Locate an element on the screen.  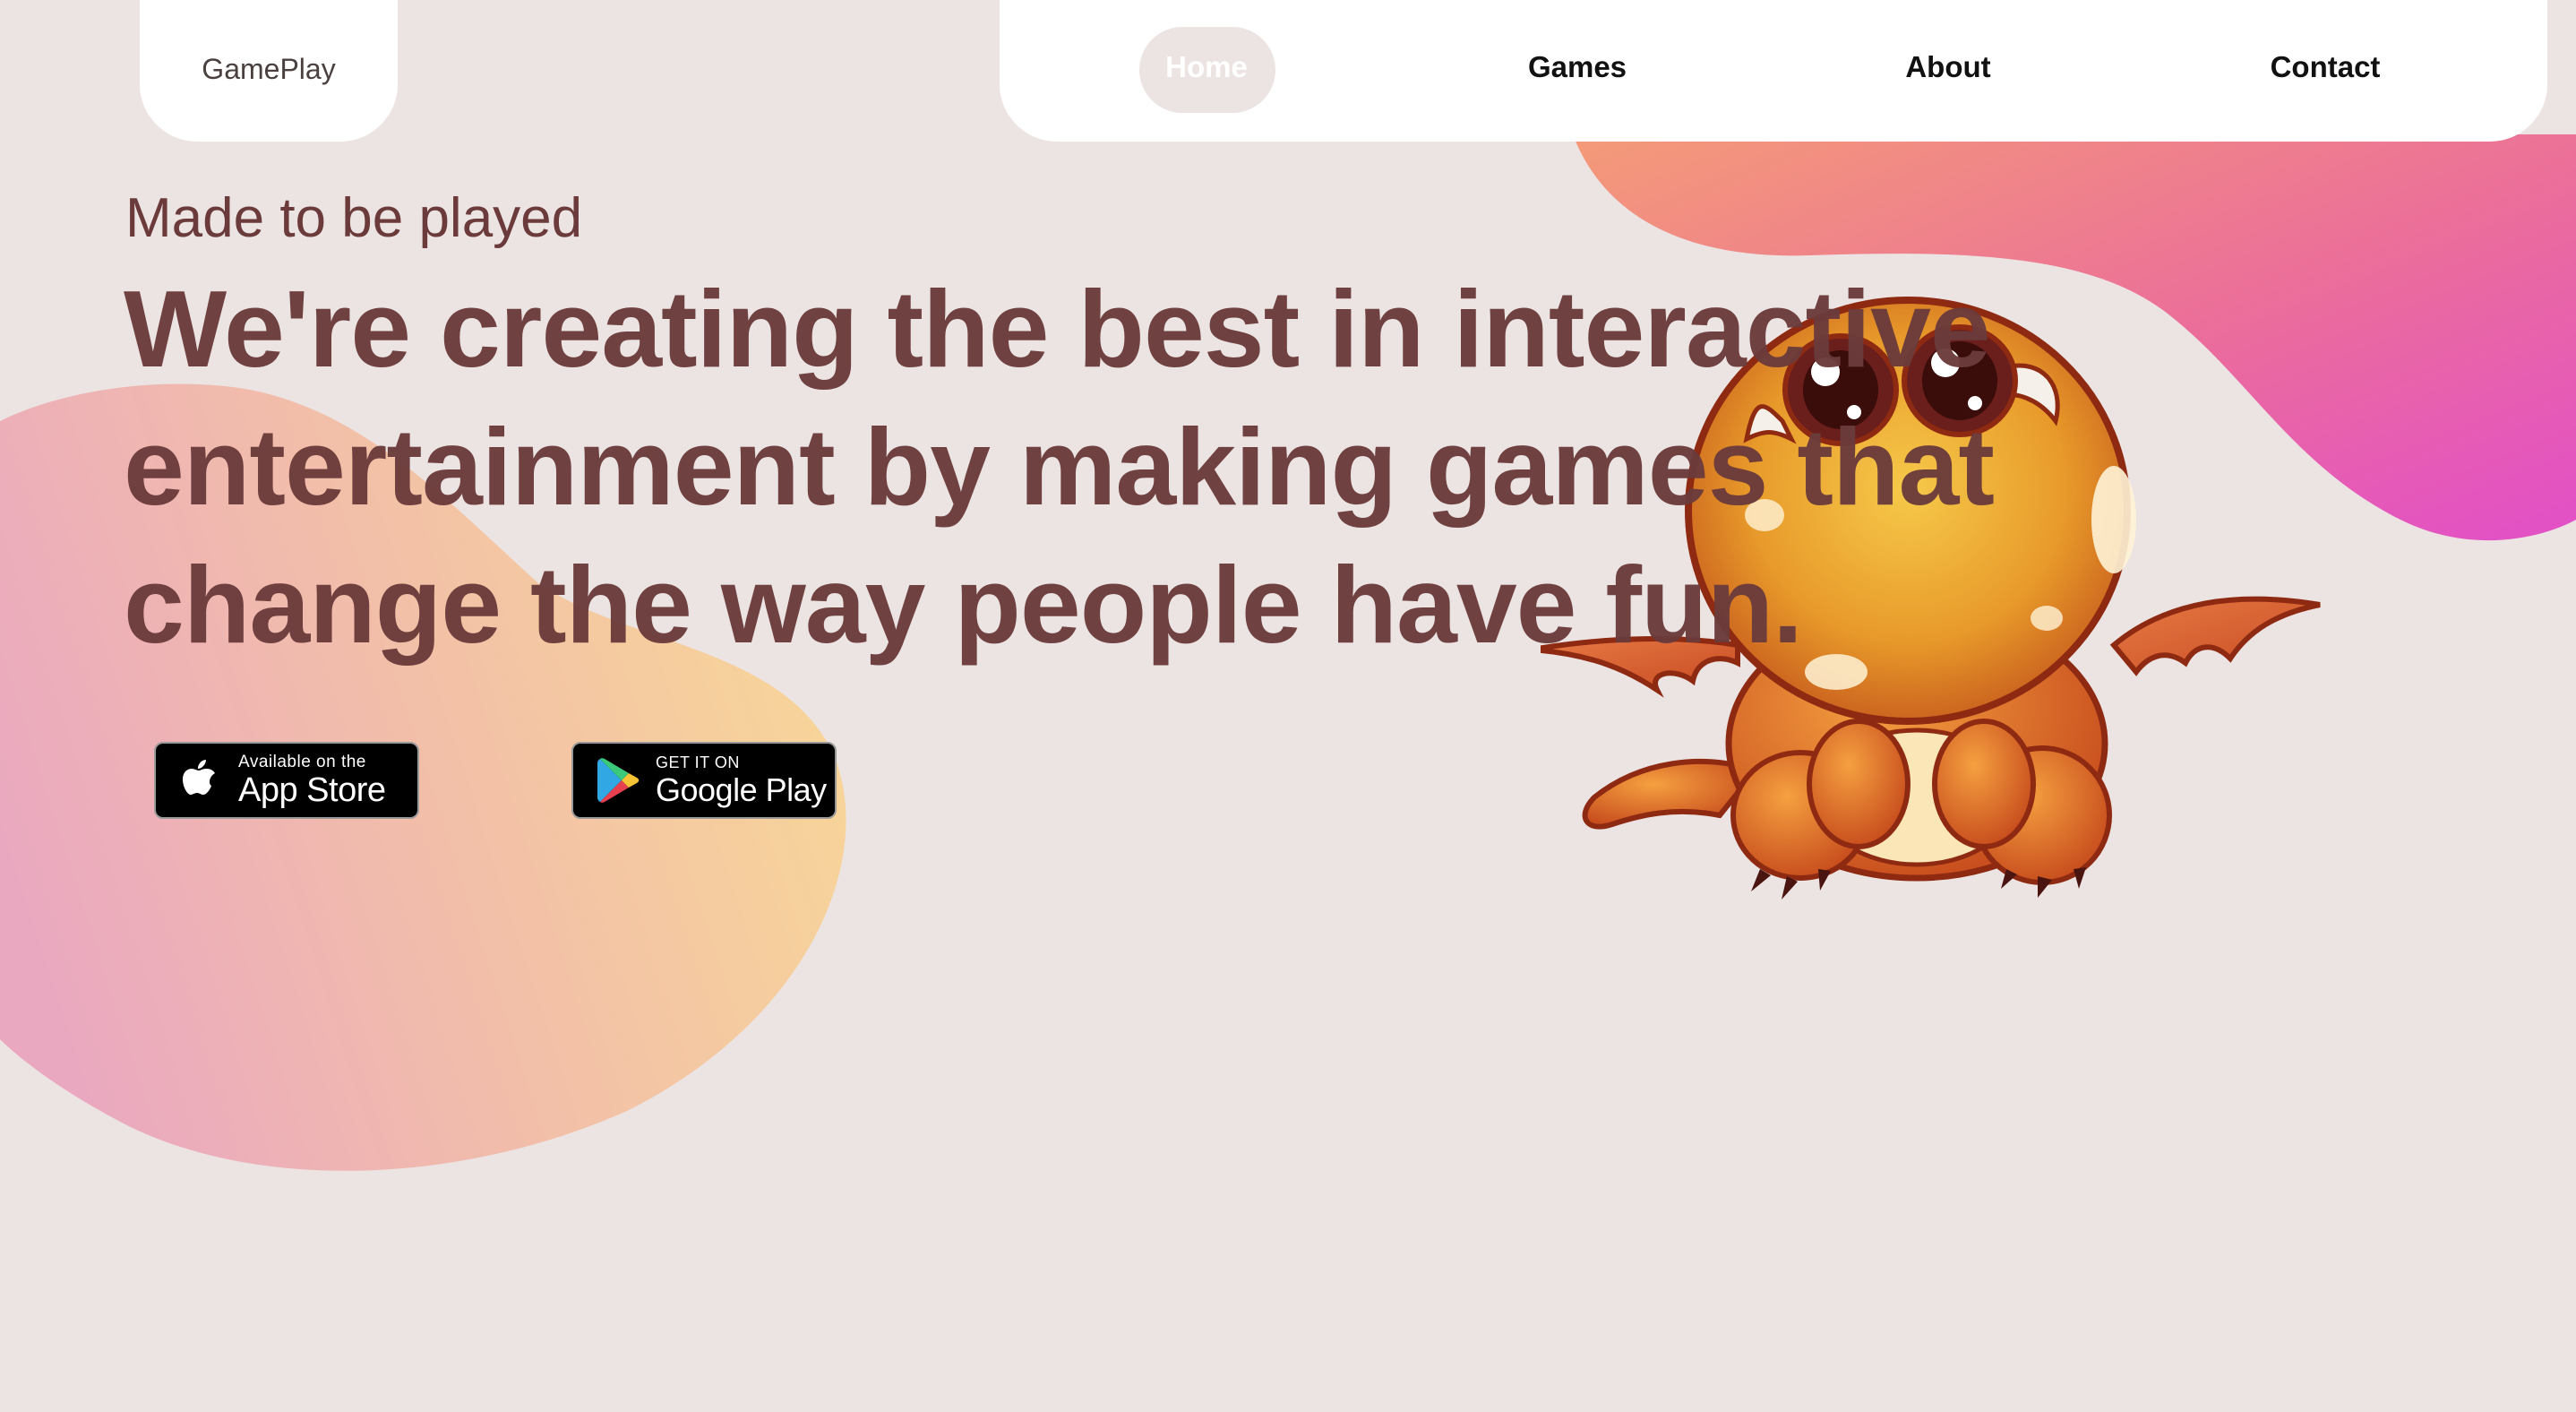
nav-item-games: Games is located at coordinates (1577, 67).